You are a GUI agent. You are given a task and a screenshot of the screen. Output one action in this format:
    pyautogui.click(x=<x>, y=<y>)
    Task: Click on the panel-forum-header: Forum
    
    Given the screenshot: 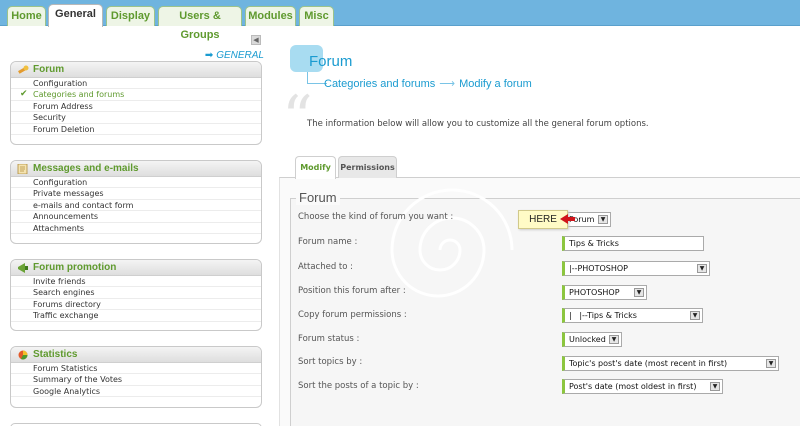 What is the action you would take?
    pyautogui.click(x=136, y=70)
    